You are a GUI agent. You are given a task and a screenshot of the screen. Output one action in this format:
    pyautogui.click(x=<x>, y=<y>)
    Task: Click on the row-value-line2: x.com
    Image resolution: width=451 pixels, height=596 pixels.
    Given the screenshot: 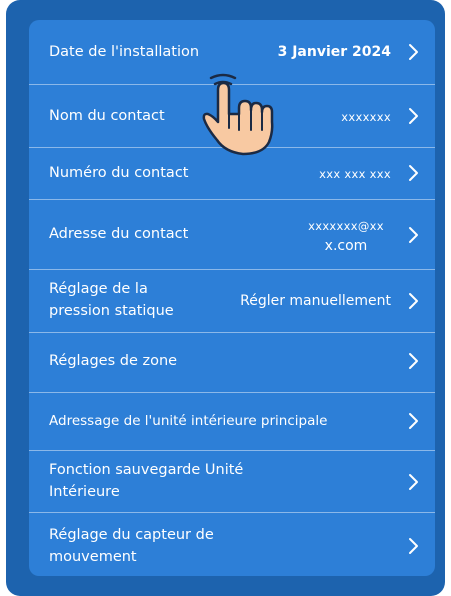 What is the action you would take?
    pyautogui.click(x=346, y=246)
    